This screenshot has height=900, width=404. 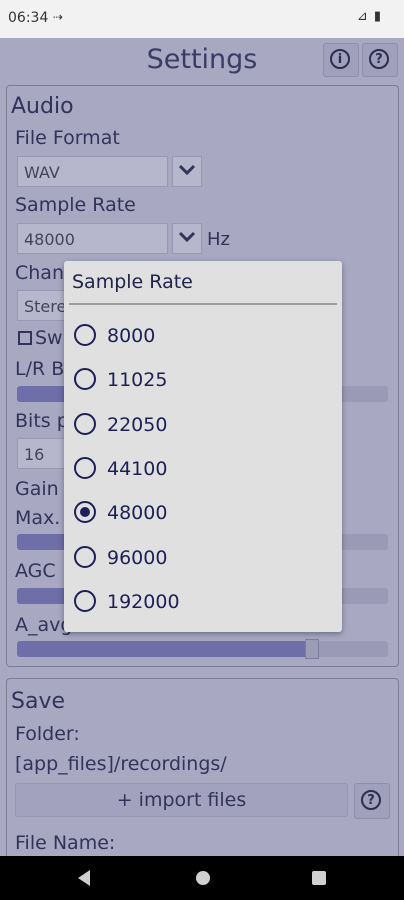 I want to click on sample-rate-option: 22050, so click(x=203, y=426).